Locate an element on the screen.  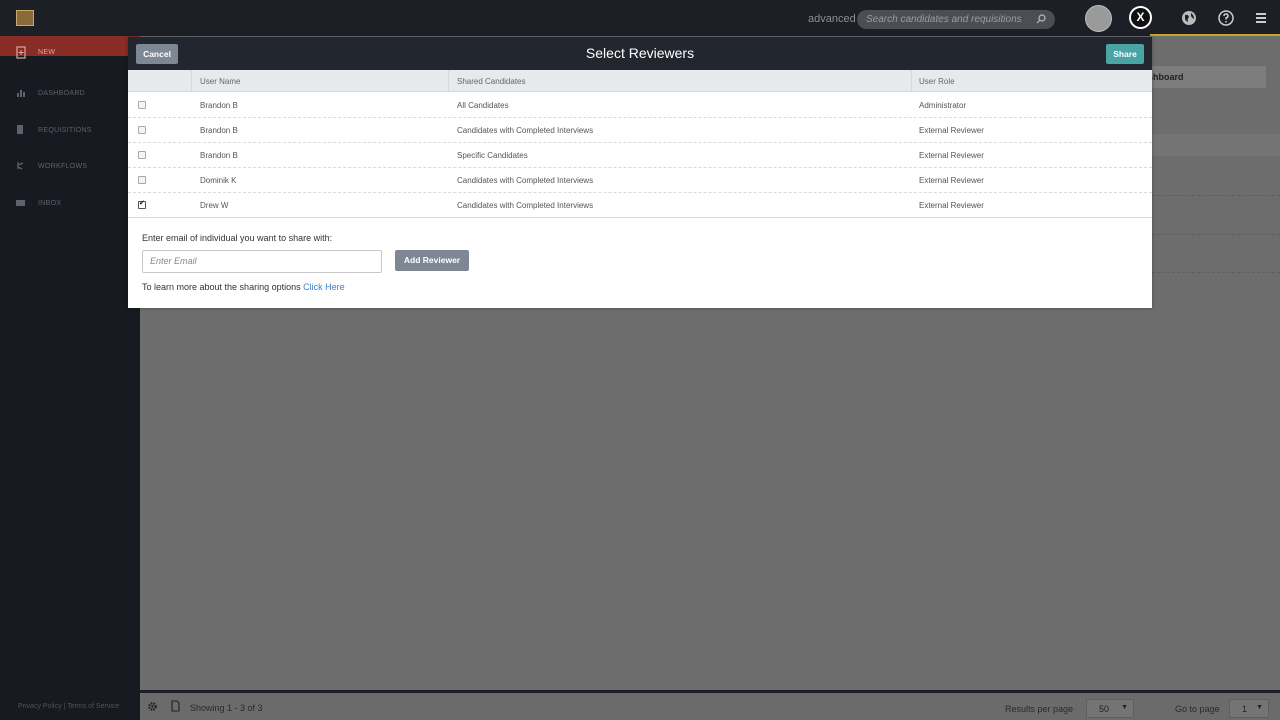
results-count: Showing 1 - 3 of 3 is located at coordinates (226, 708).